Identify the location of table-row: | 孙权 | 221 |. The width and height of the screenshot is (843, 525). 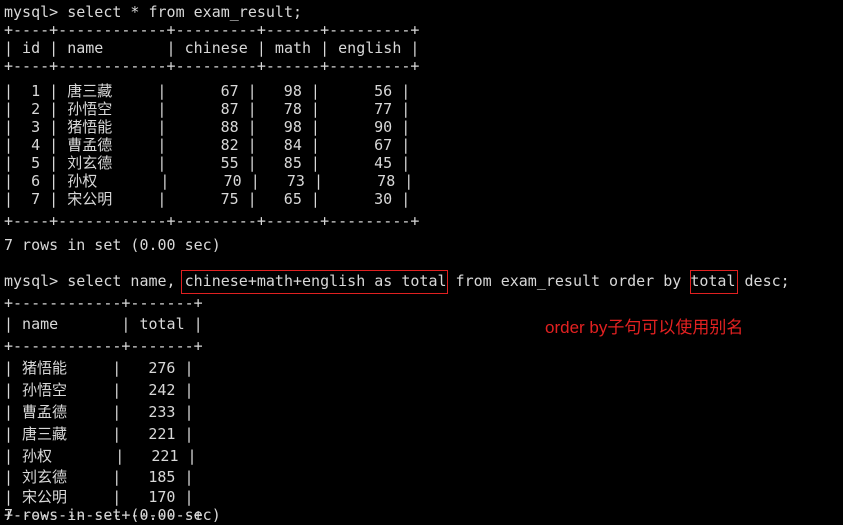
(100, 456).